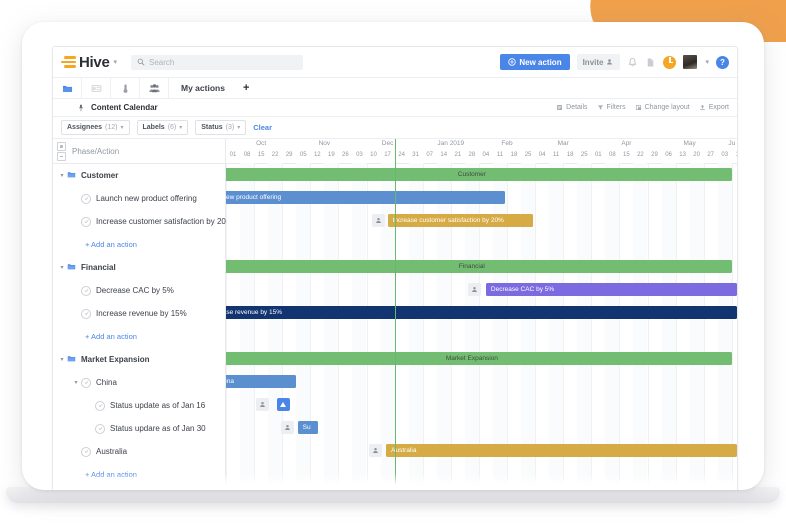 This screenshot has height=530, width=786. I want to click on nav-card-button, so click(96, 88).